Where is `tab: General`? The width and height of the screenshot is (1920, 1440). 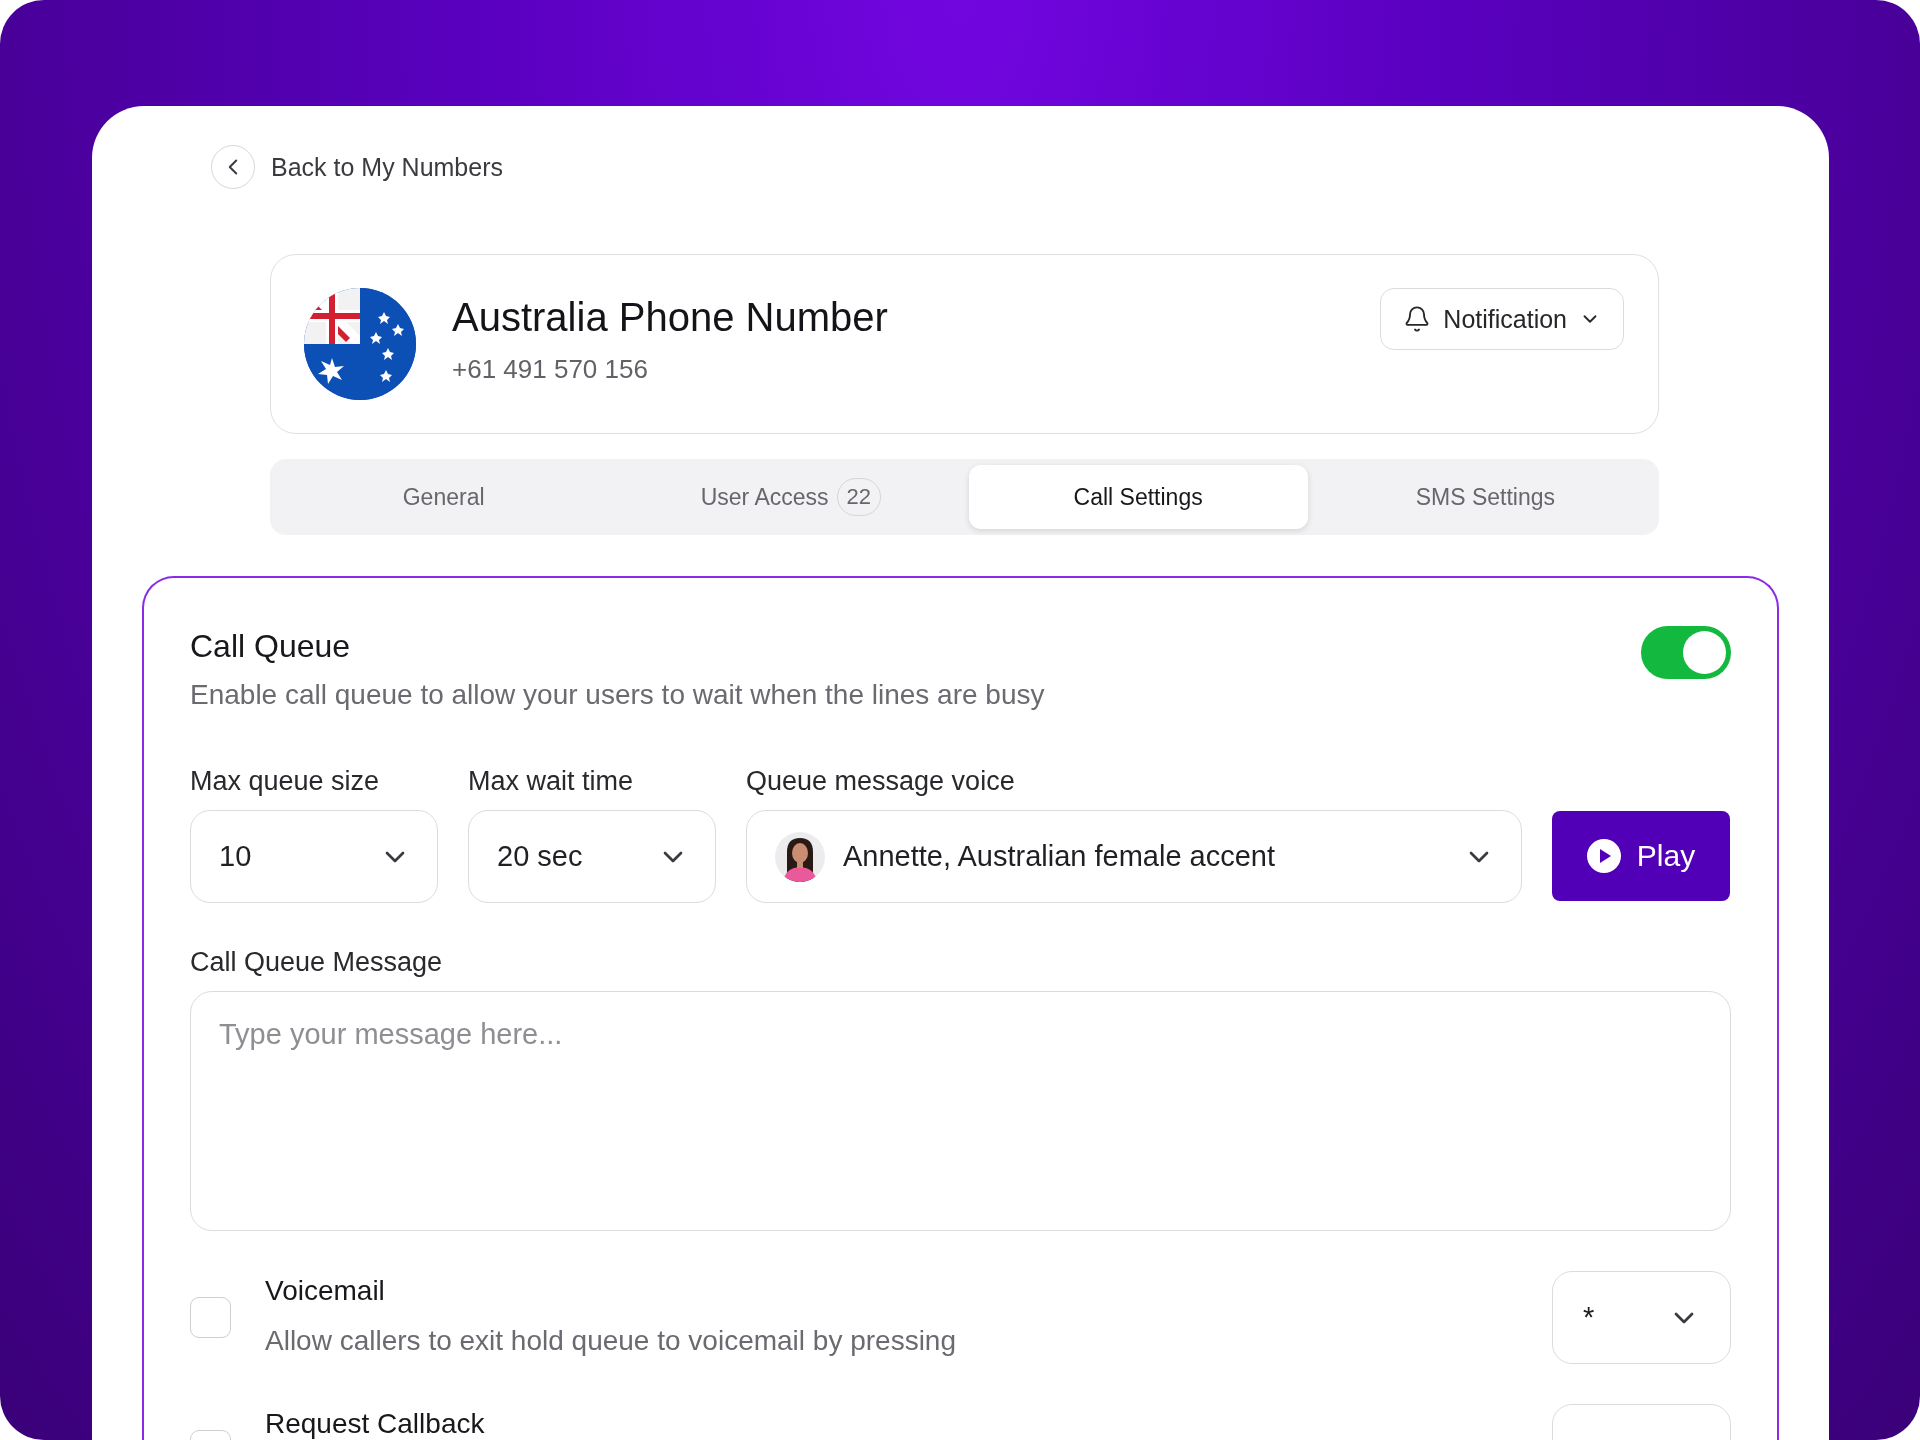
tab: General is located at coordinates (444, 497).